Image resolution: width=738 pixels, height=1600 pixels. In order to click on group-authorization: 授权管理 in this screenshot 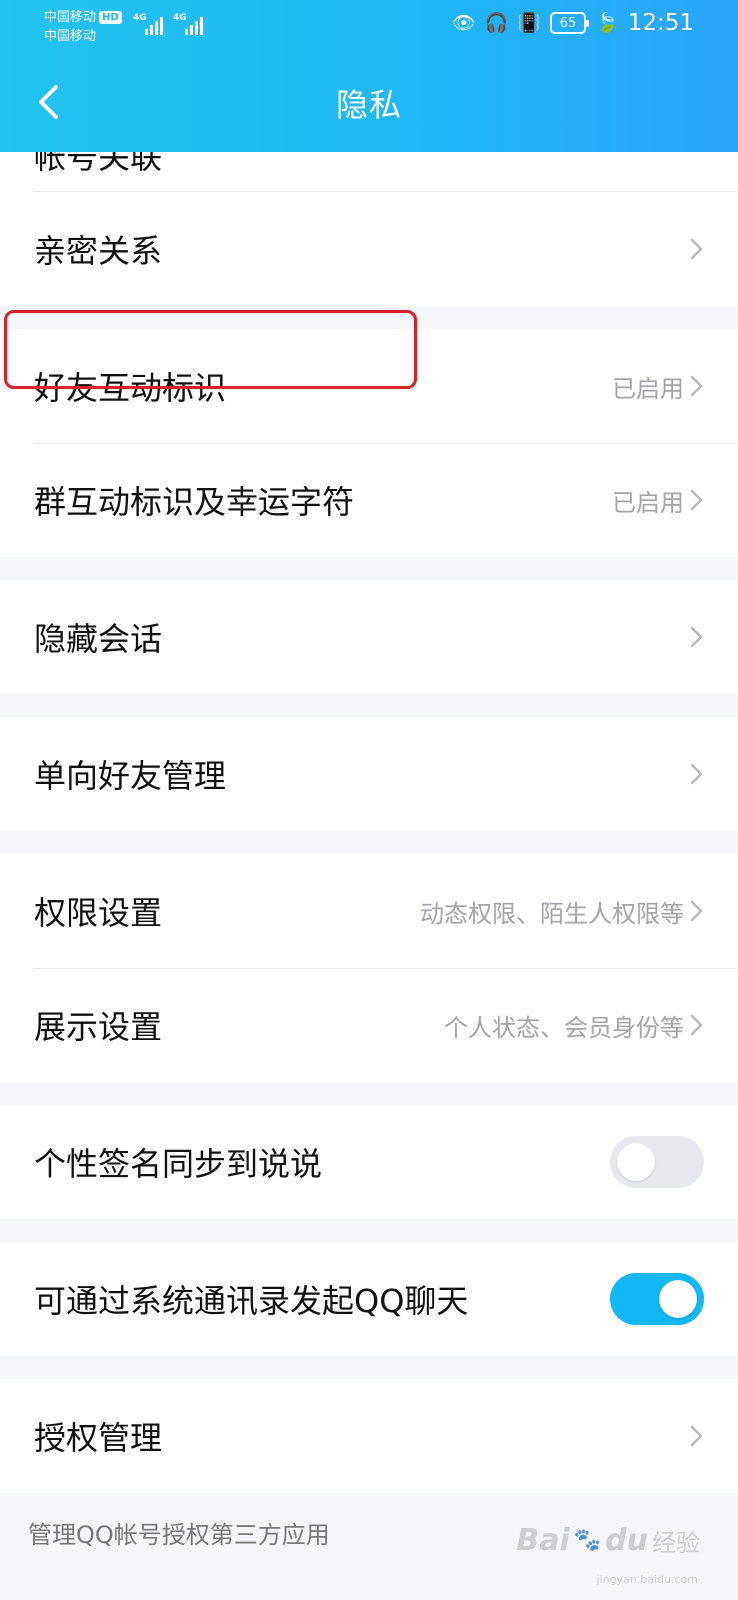, I will do `click(369, 1436)`.